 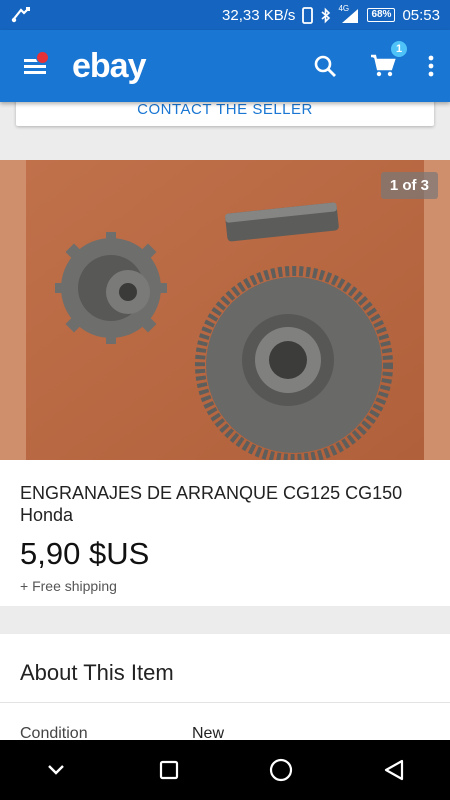 What do you see at coordinates (208, 732) in the screenshot?
I see `condition-value: New` at bounding box center [208, 732].